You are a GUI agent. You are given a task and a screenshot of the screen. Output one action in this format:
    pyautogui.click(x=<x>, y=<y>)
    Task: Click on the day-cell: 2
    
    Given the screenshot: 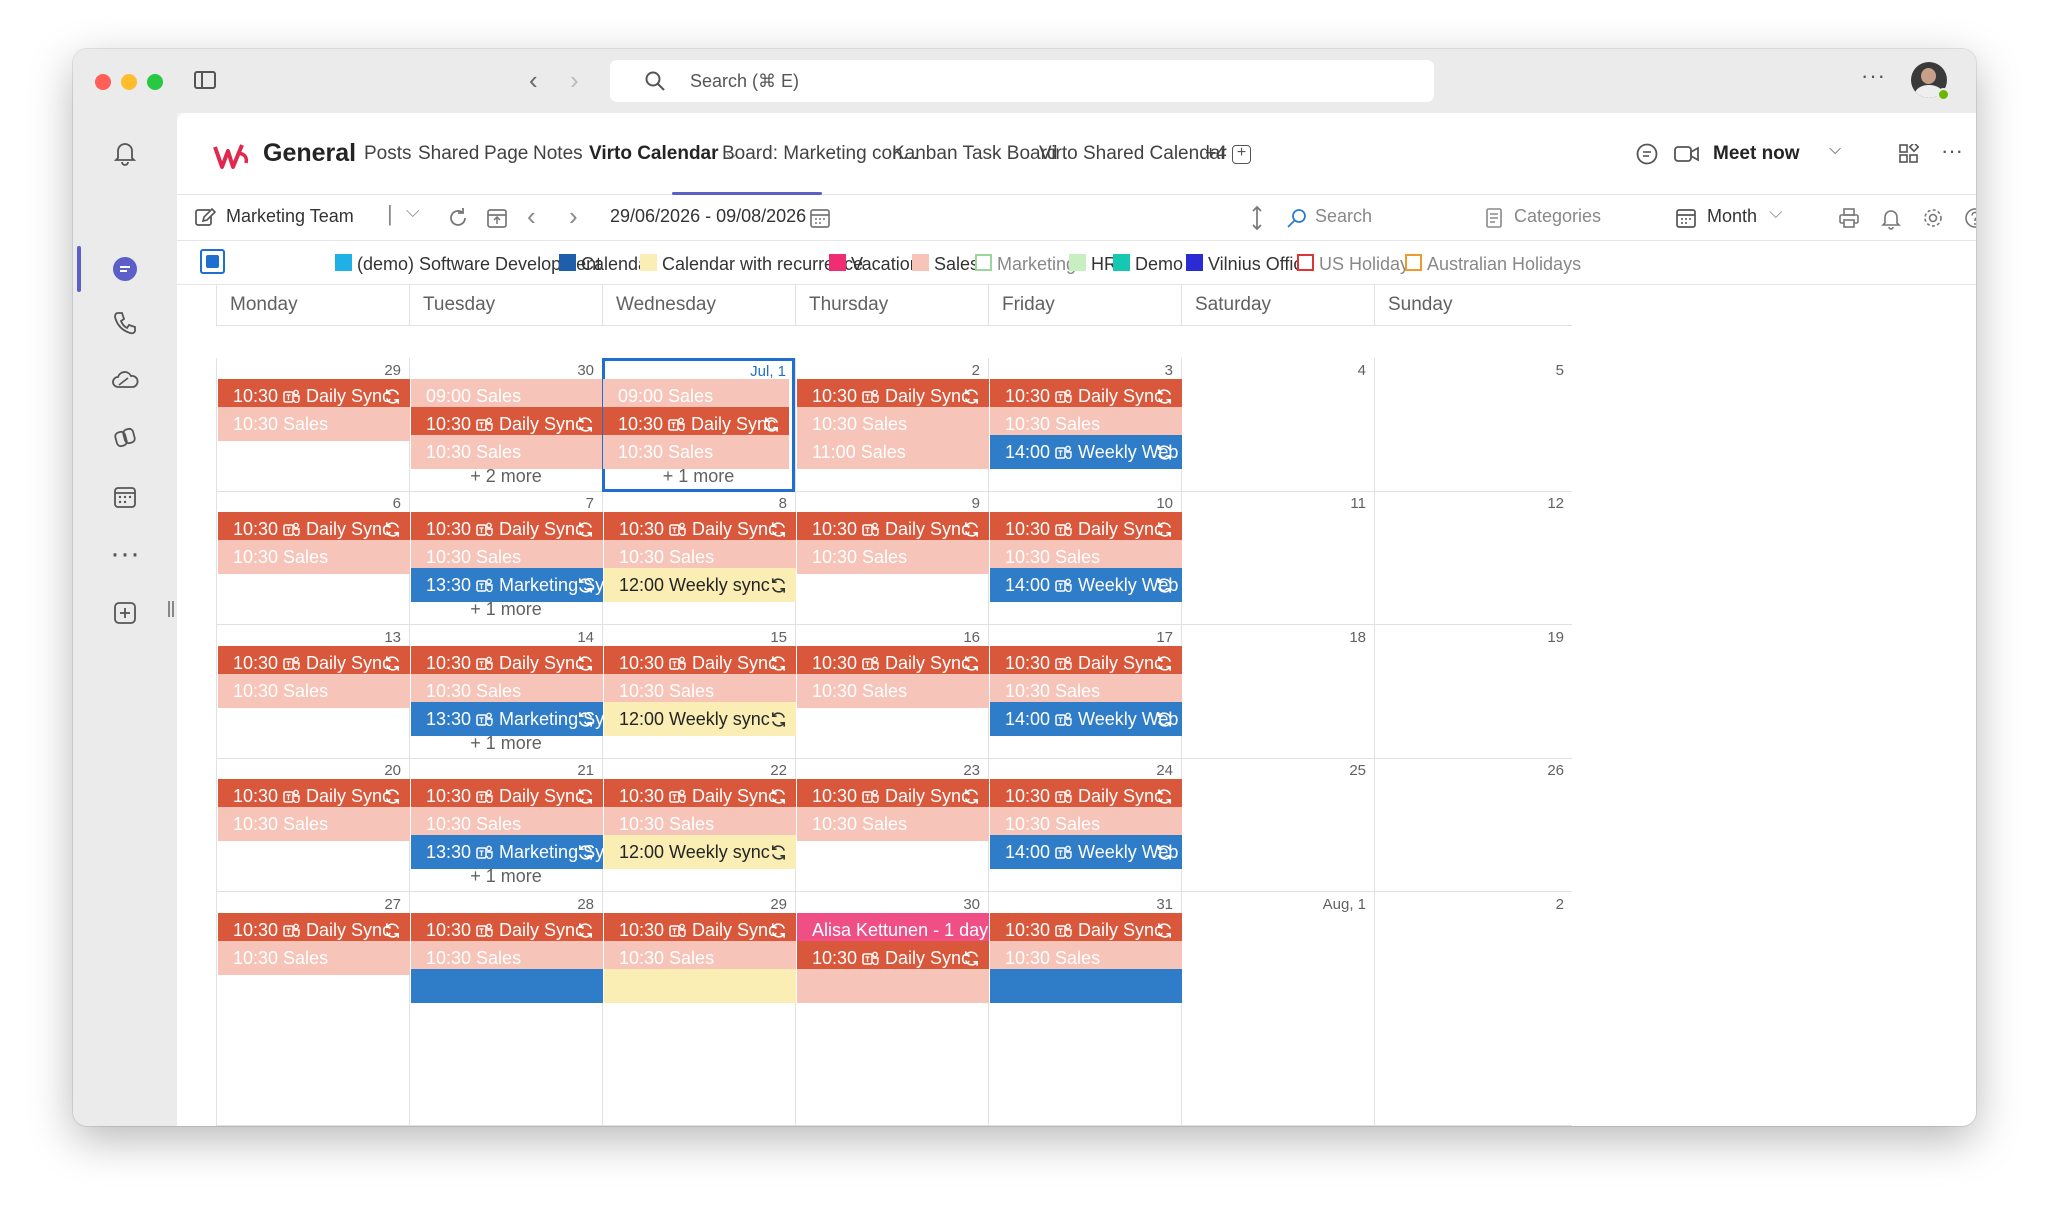 What is the action you would take?
    pyautogui.click(x=1473, y=1009)
    